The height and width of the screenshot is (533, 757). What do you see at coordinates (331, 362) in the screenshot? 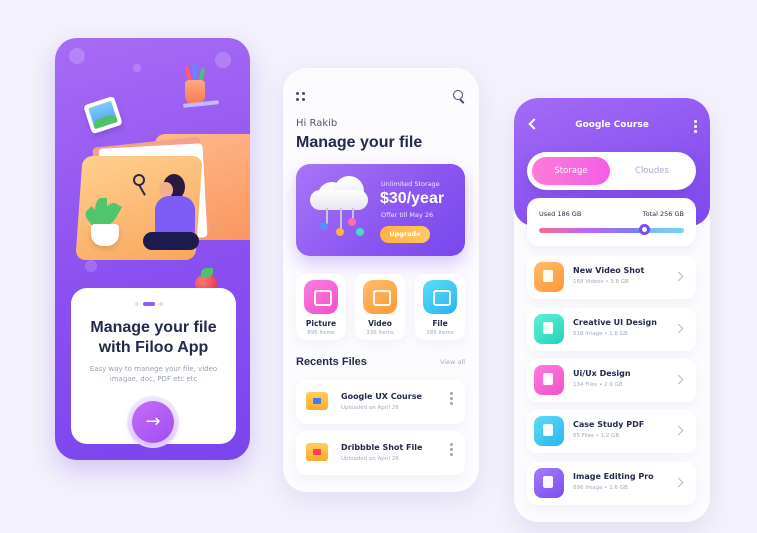
I see `recent-files-heading: Recents Files` at bounding box center [331, 362].